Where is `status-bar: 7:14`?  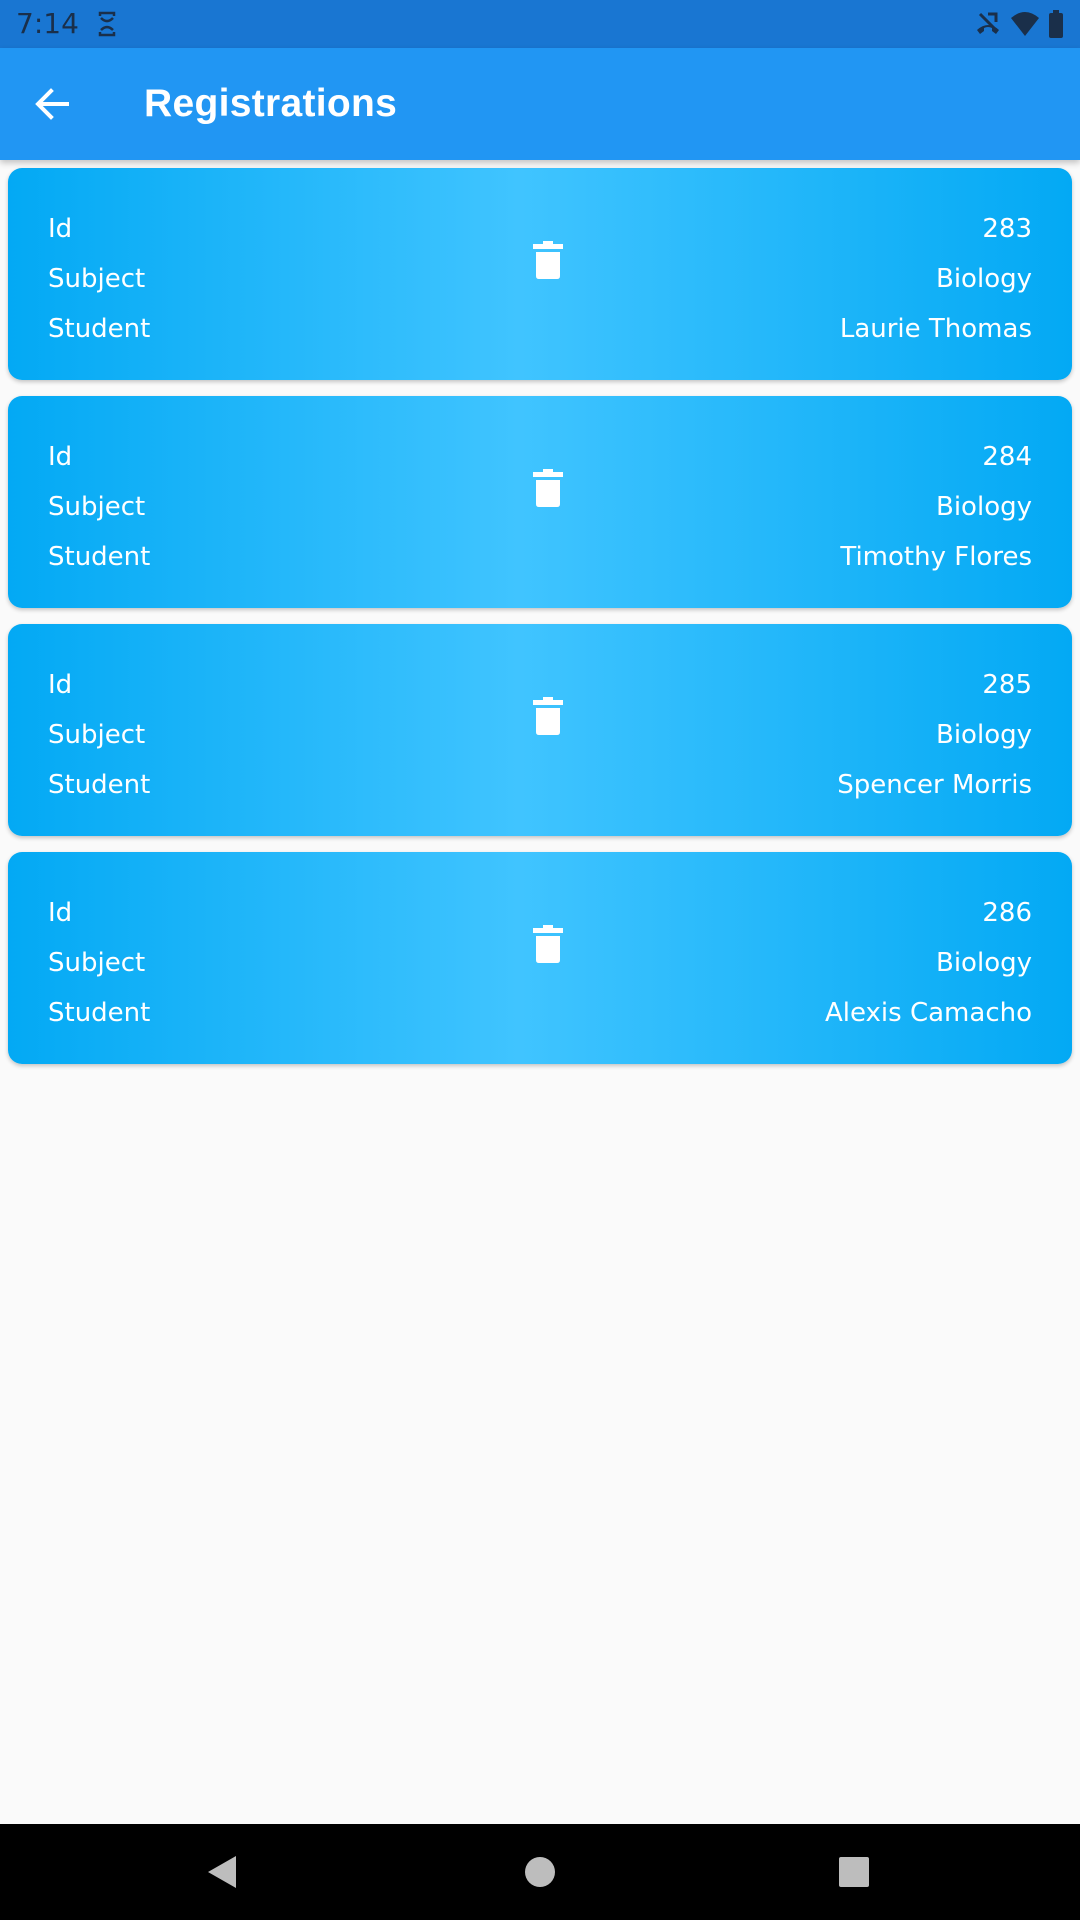 status-bar: 7:14 is located at coordinates (540, 24).